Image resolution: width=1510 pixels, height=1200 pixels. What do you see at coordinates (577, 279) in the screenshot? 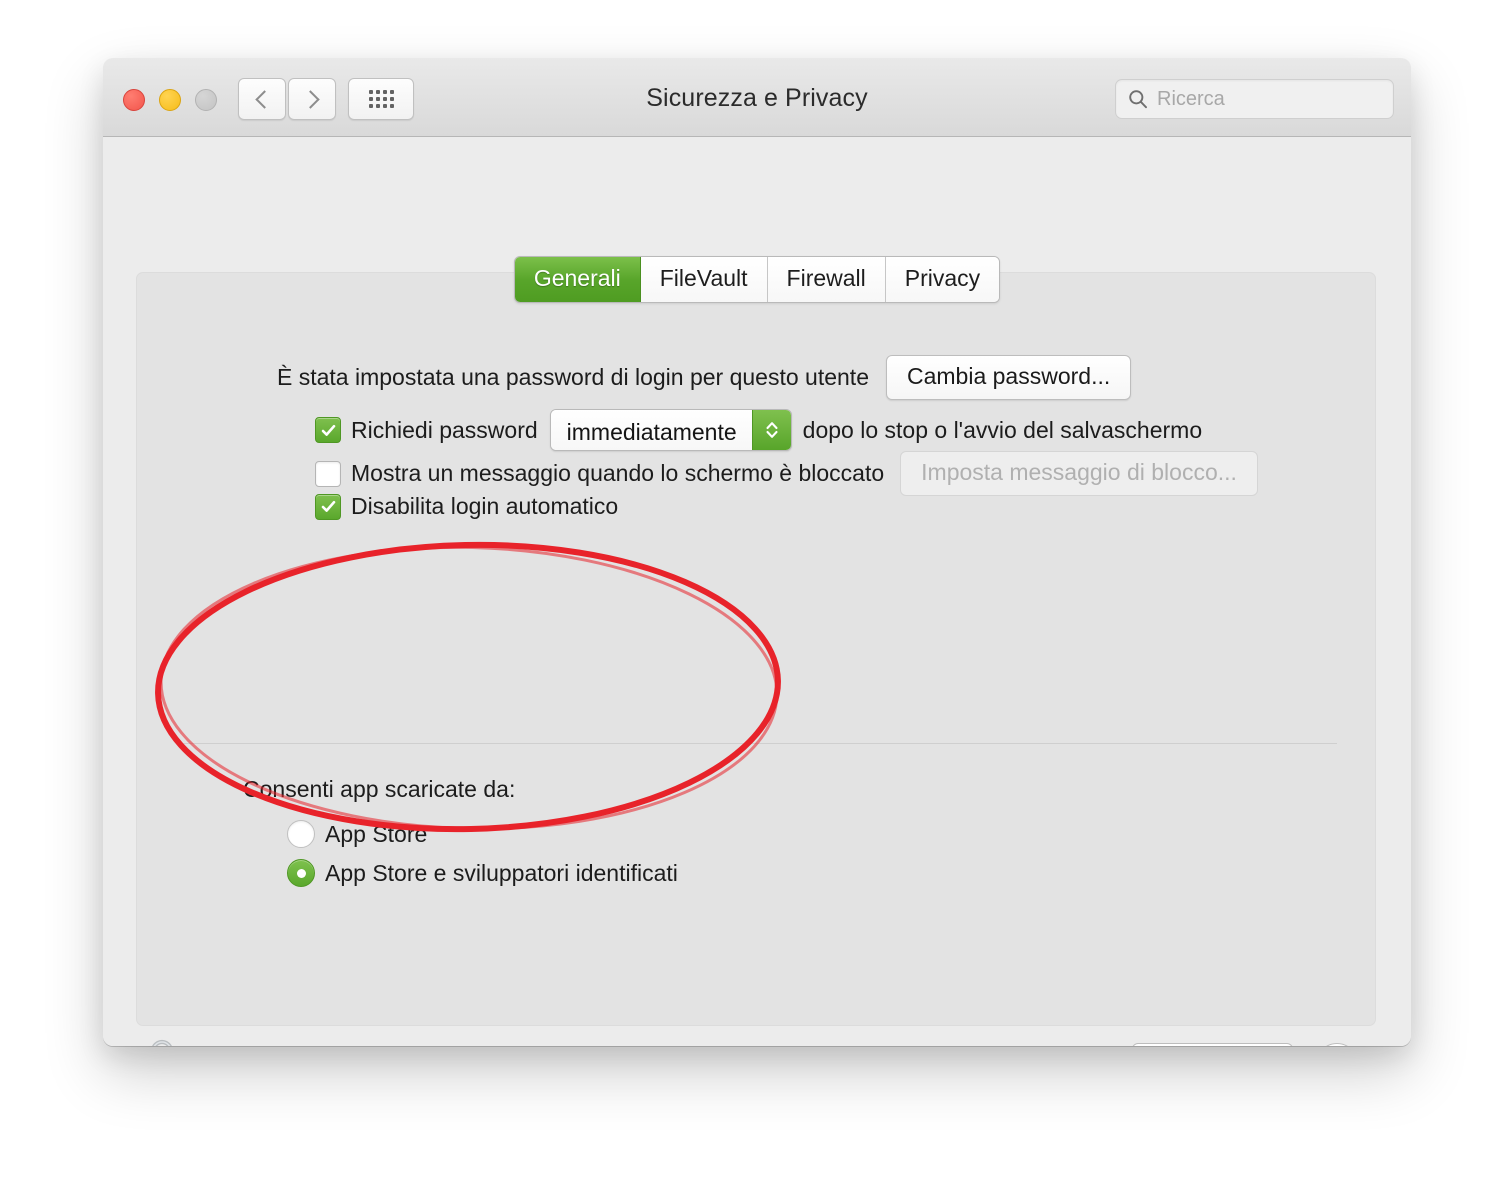
I see `tab-generali: Generali` at bounding box center [577, 279].